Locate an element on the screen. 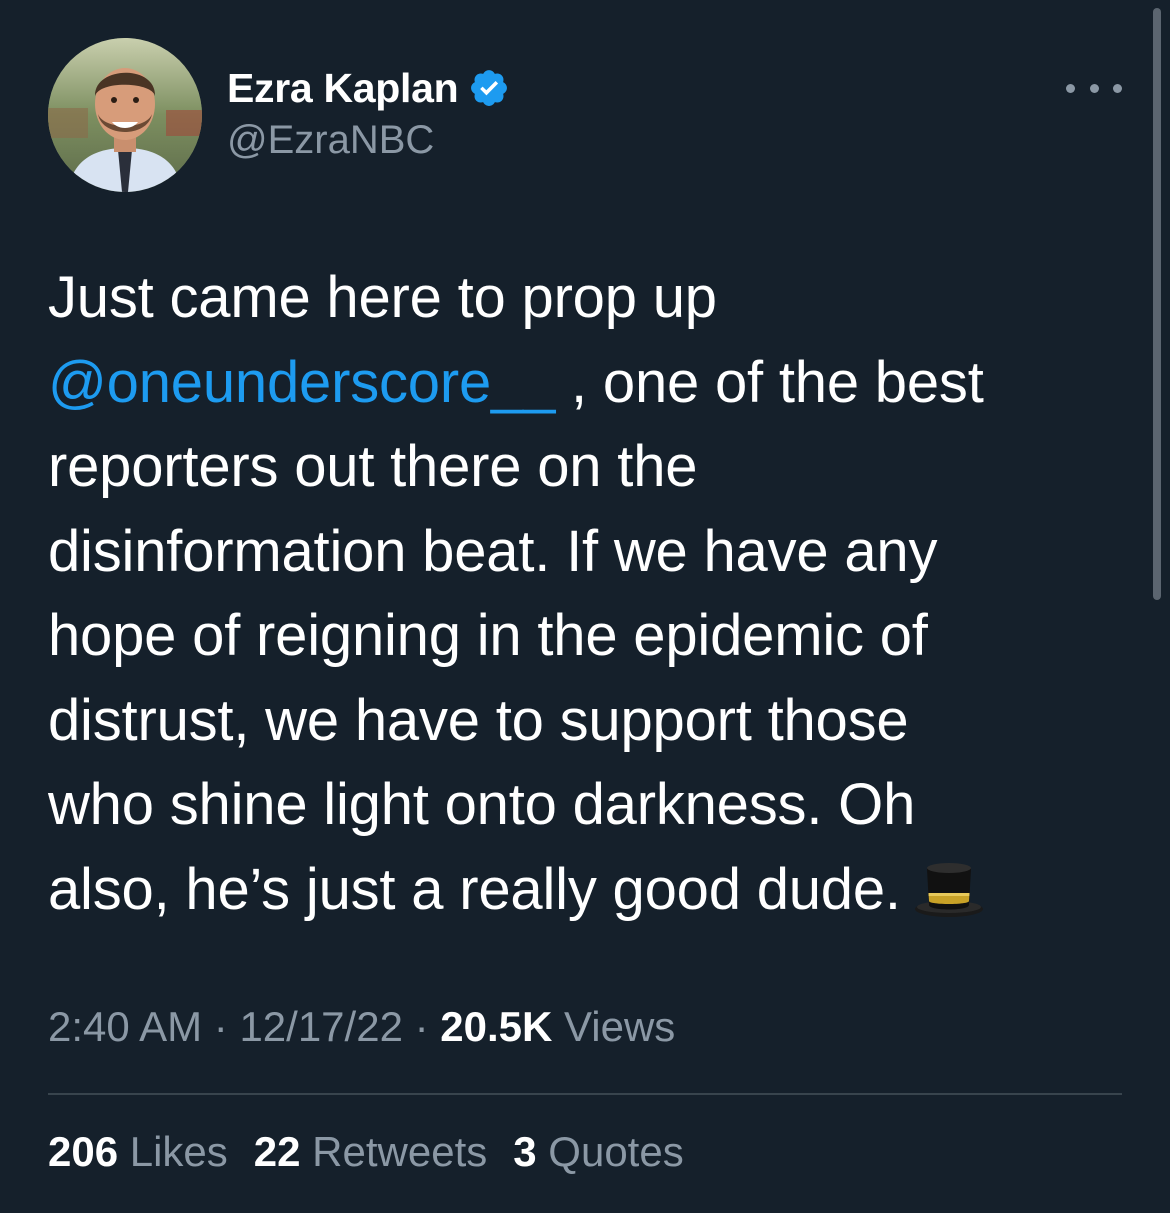 The height and width of the screenshot is (1213, 1170). retweets-stat: 22 Retweets is located at coordinates (370, 1152).